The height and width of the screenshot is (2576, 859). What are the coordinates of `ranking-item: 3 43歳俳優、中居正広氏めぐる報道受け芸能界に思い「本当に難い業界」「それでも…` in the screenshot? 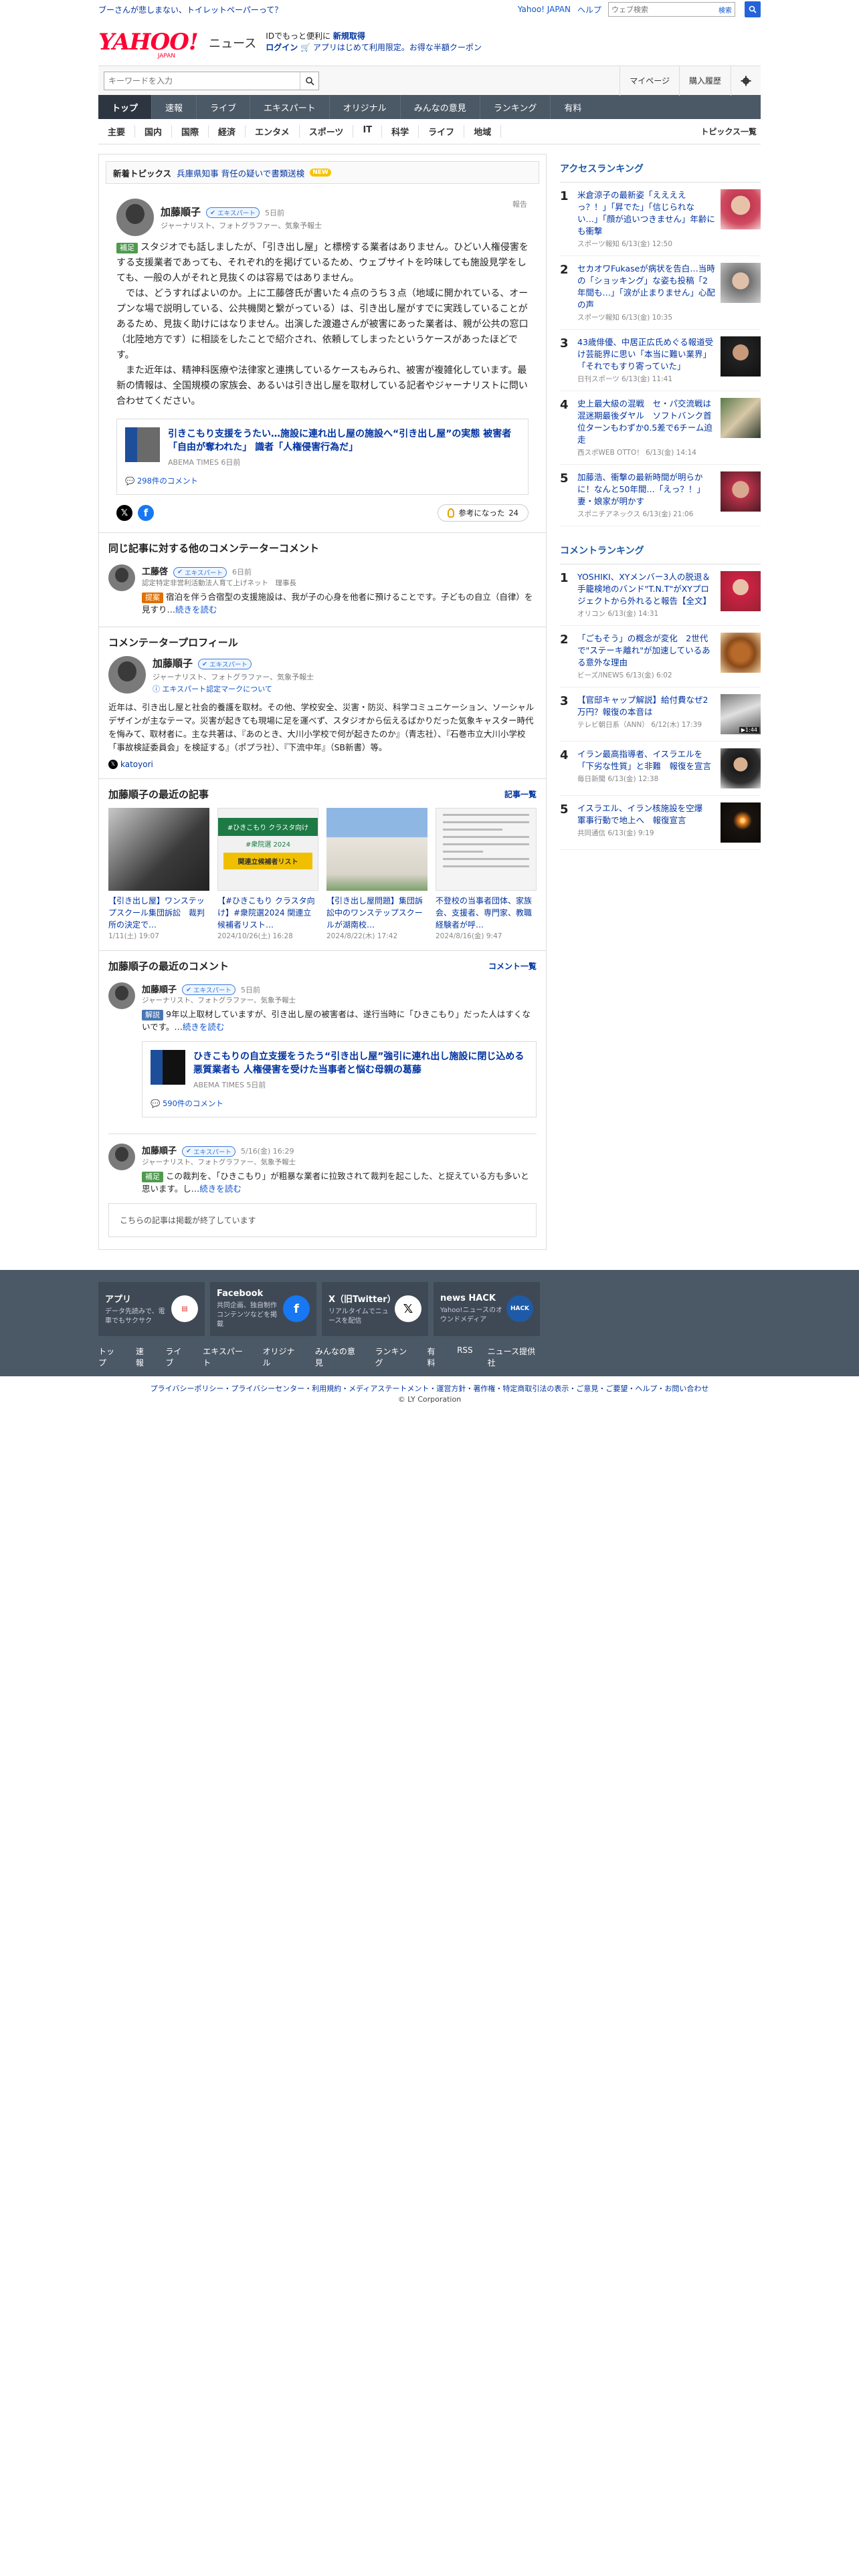 It's located at (660, 361).